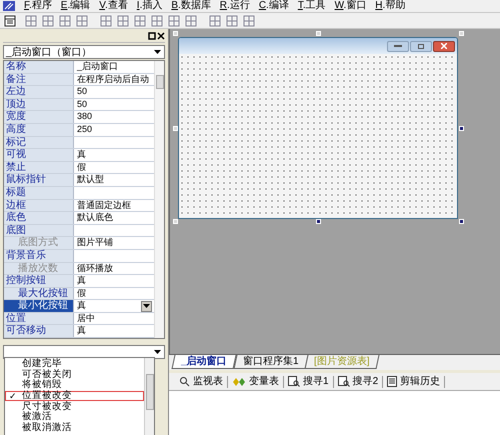  Describe the element at coordinates (39, 155) in the screenshot. I see `property-name: 可视` at that location.